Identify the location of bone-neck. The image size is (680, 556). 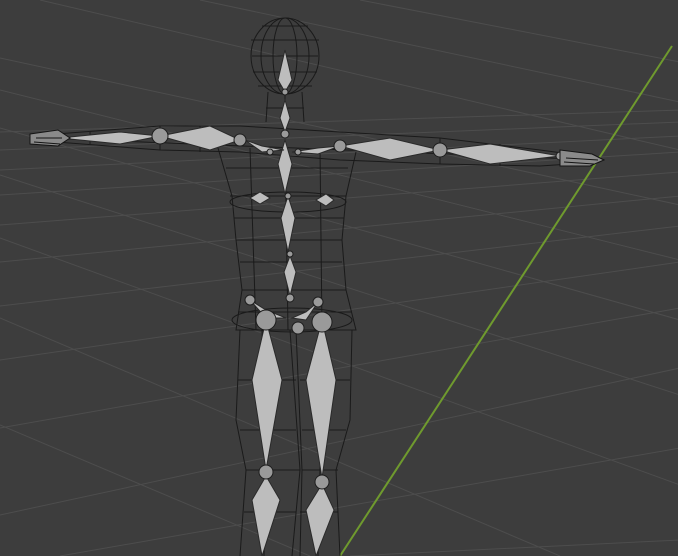
(285, 116).